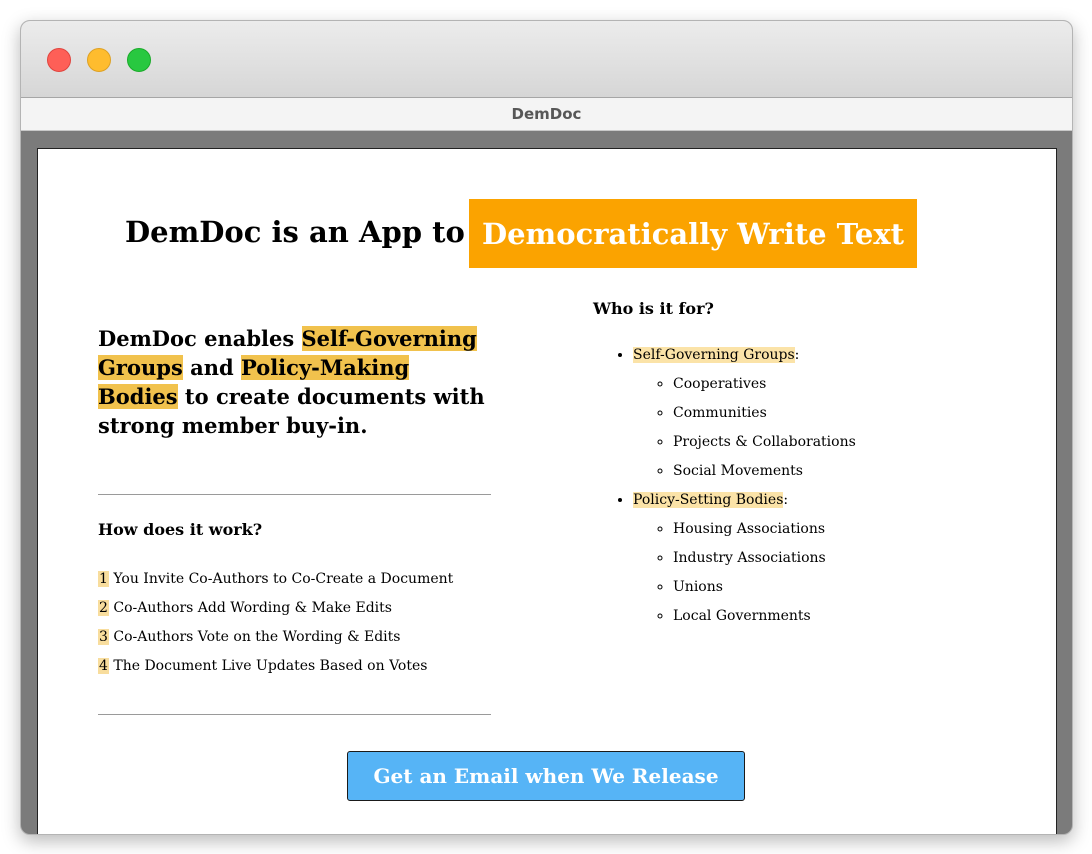  I want to click on audience-item: Local Governments, so click(843, 616).